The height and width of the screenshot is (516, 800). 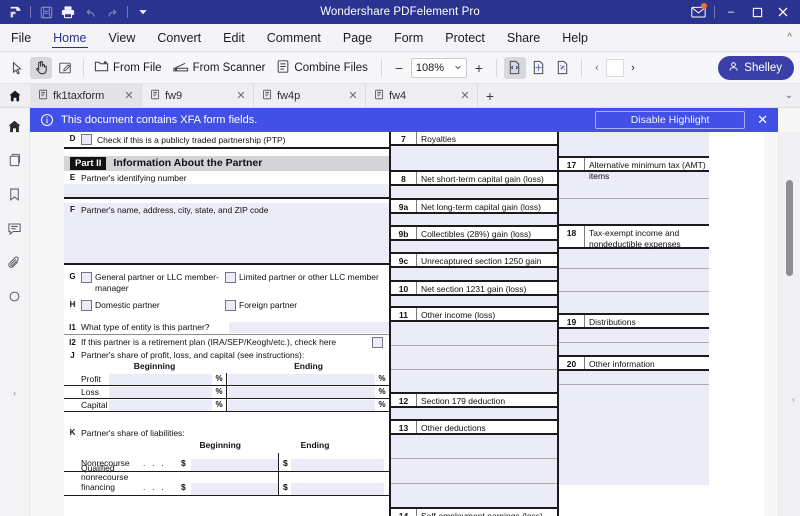 What do you see at coordinates (15, 126) in the screenshot?
I see `sidebar-item-home` at bounding box center [15, 126].